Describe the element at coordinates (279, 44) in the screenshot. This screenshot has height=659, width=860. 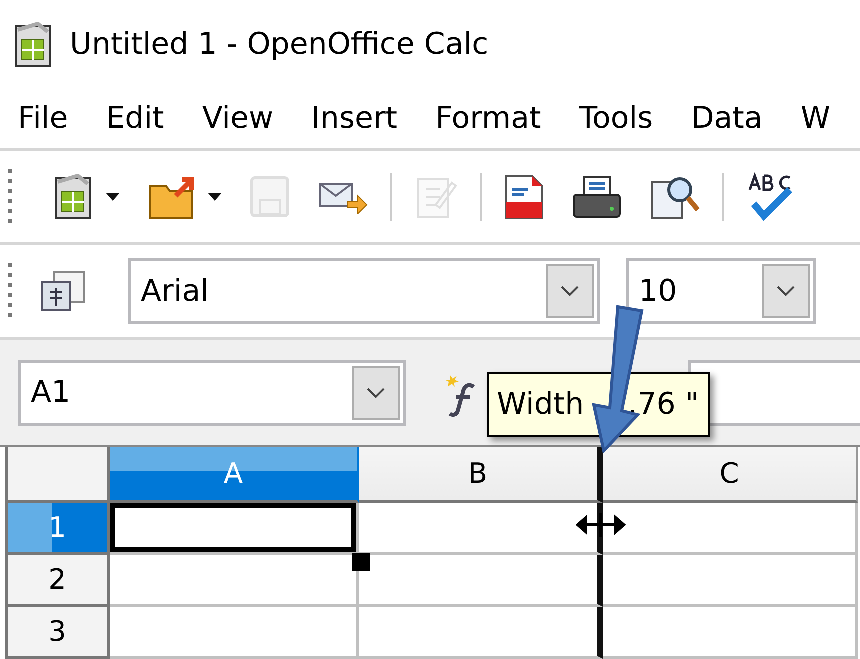
I see `window-title: Untitled 1 - OpenOffice Calc` at that location.